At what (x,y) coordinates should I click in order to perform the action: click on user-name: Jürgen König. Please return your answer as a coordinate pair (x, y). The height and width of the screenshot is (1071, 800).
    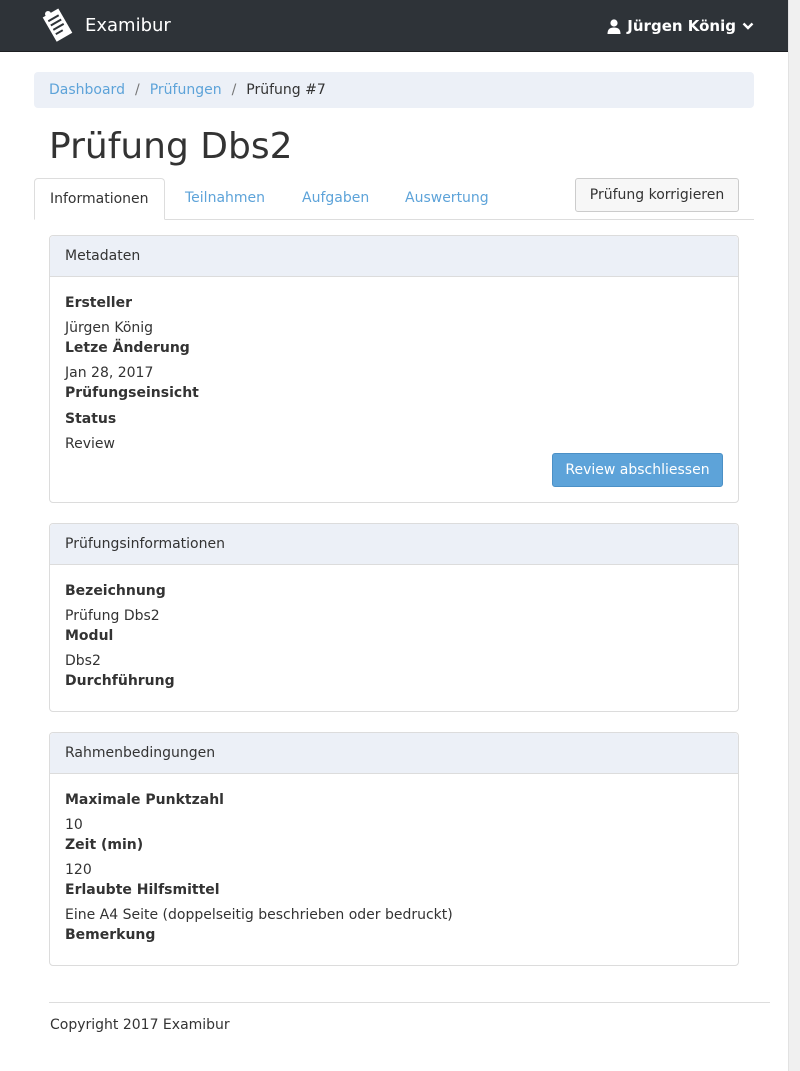
    Looking at the image, I should click on (681, 26).